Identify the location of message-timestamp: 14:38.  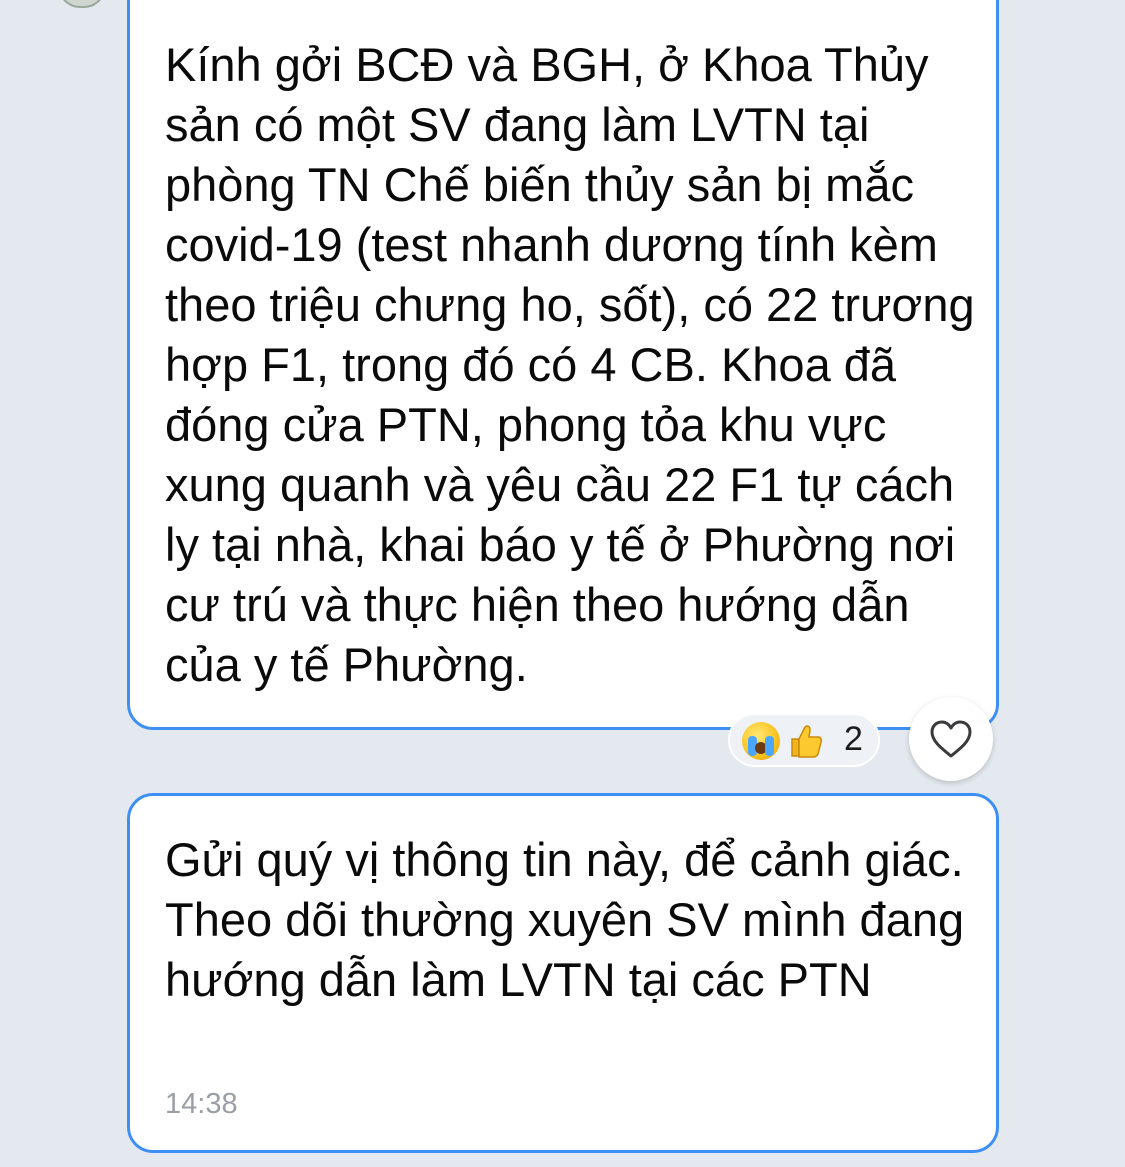
(201, 1104).